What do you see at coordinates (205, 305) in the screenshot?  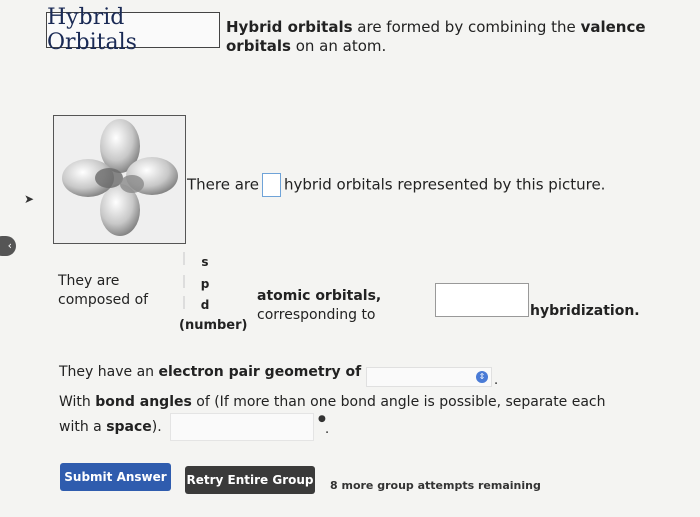 I see `d-label: d` at bounding box center [205, 305].